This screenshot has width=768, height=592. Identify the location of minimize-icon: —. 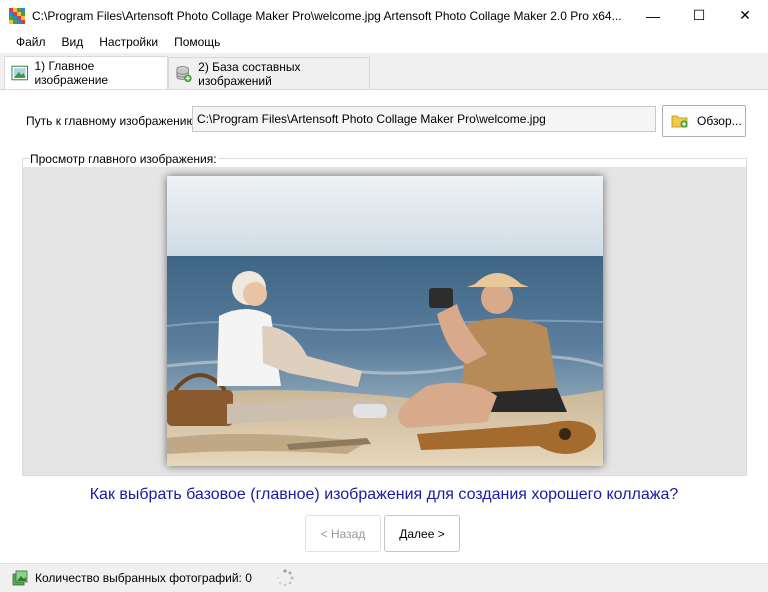
(653, 15).